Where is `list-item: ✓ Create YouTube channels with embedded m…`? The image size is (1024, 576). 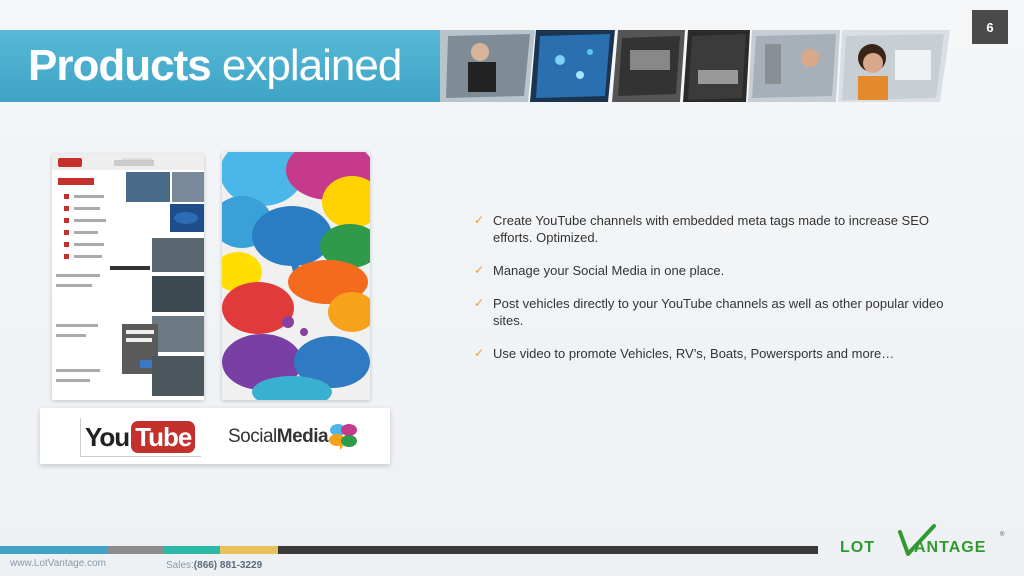 list-item: ✓ Create YouTube channels with embedded m… is located at coordinates (714, 229).